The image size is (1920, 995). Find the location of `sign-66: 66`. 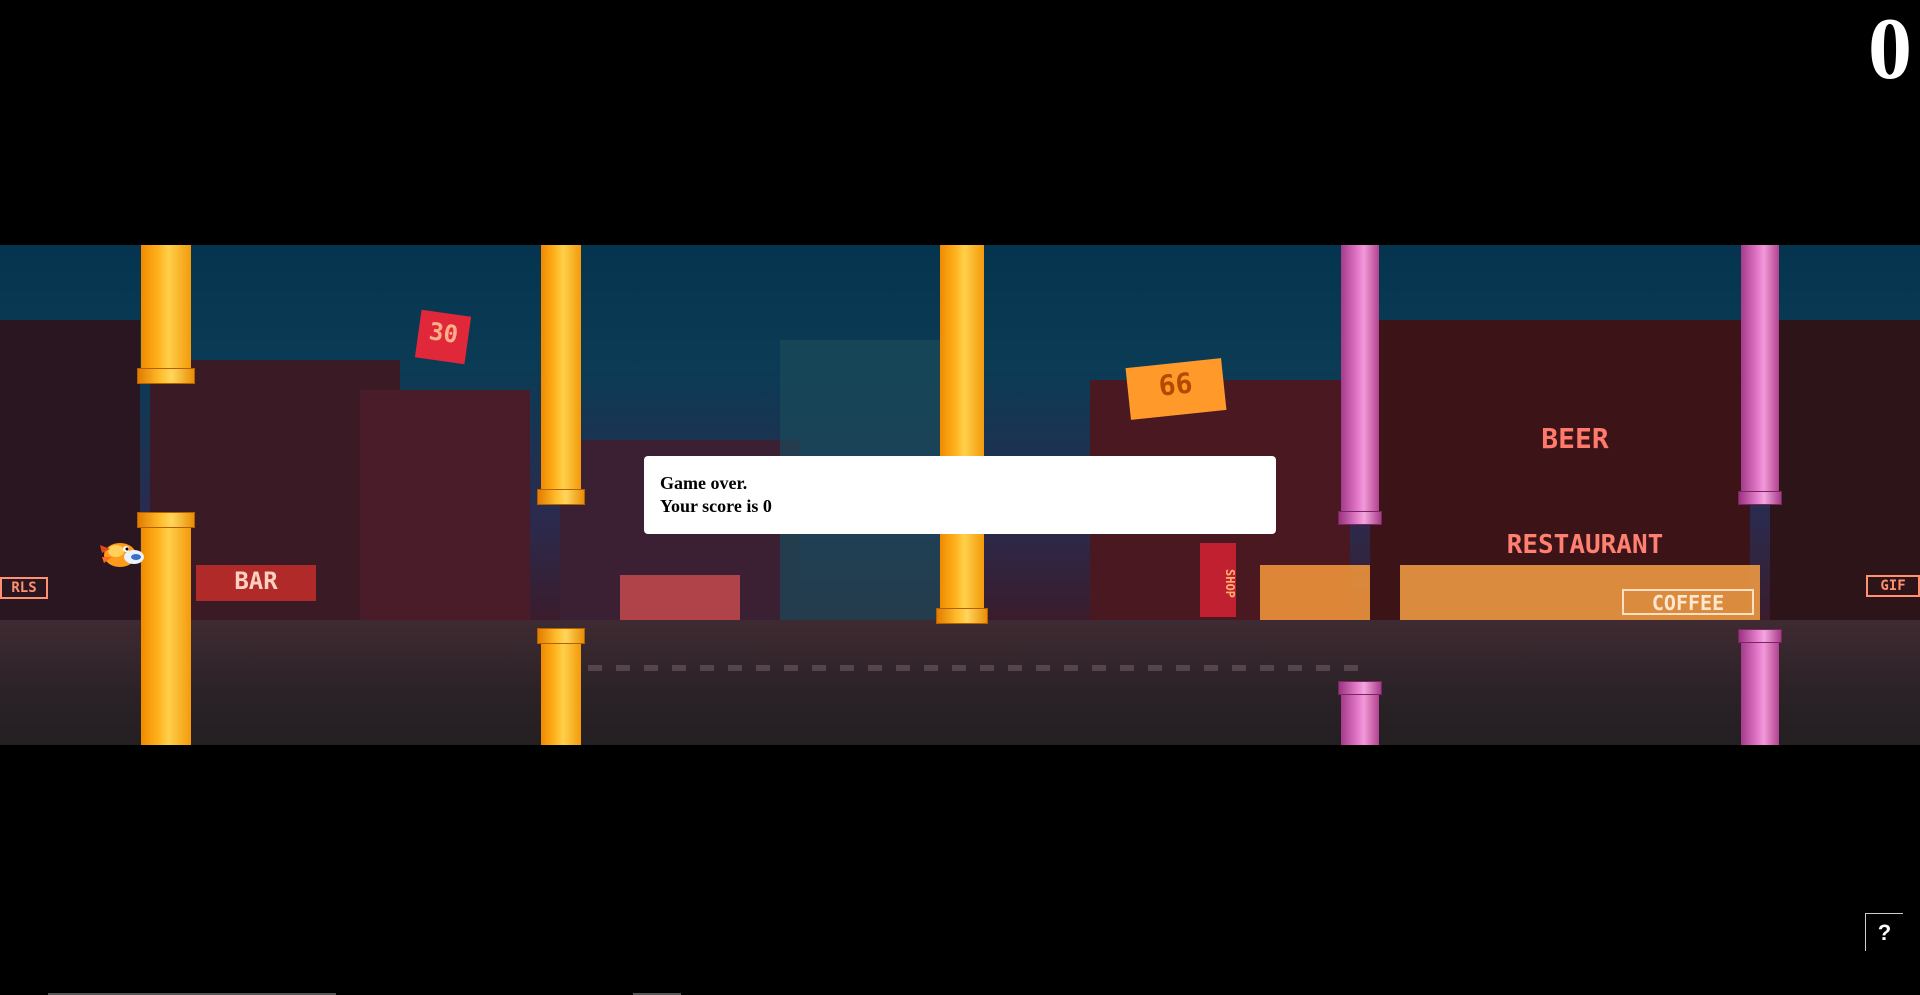

sign-66: 66 is located at coordinates (1176, 389).